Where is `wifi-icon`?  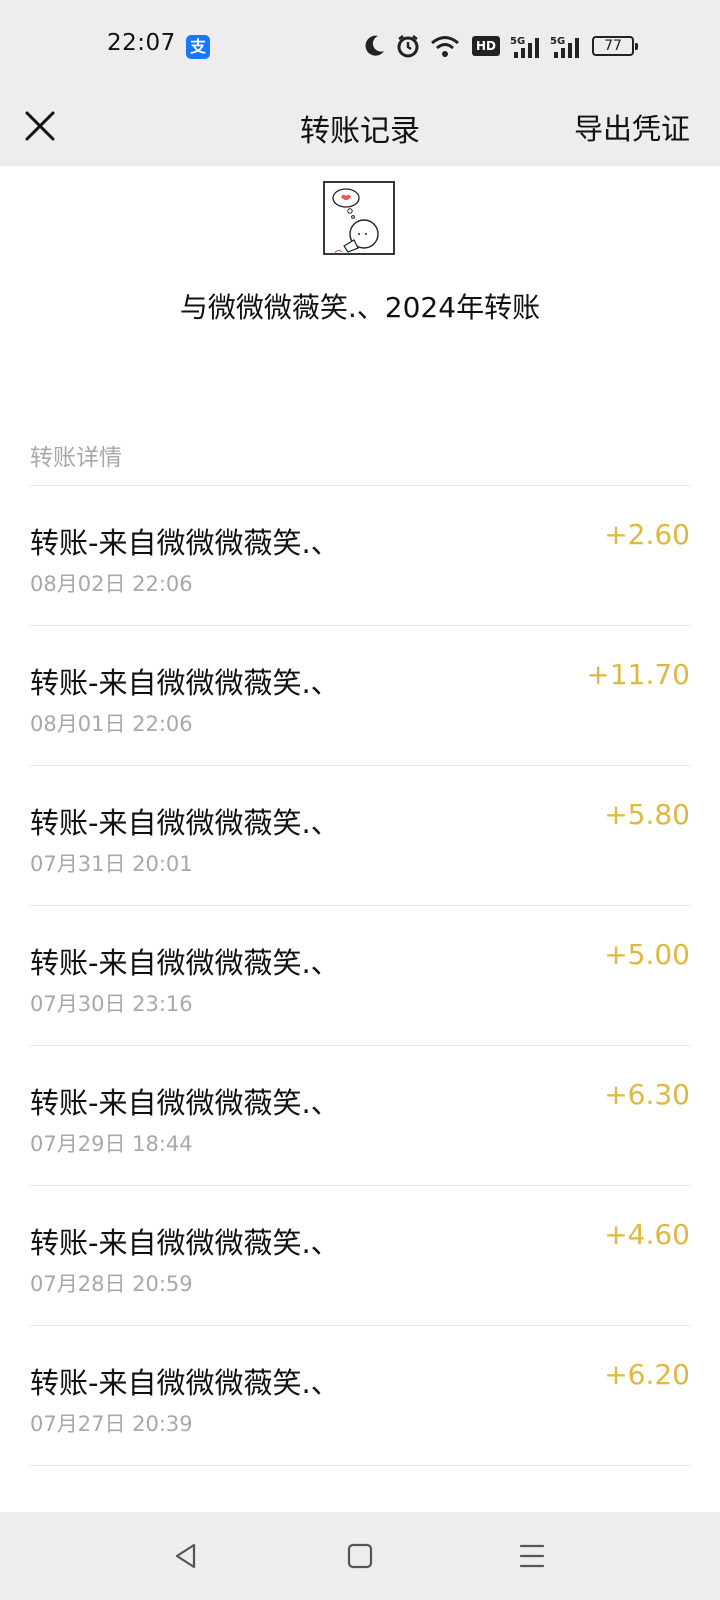
wifi-icon is located at coordinates (445, 46).